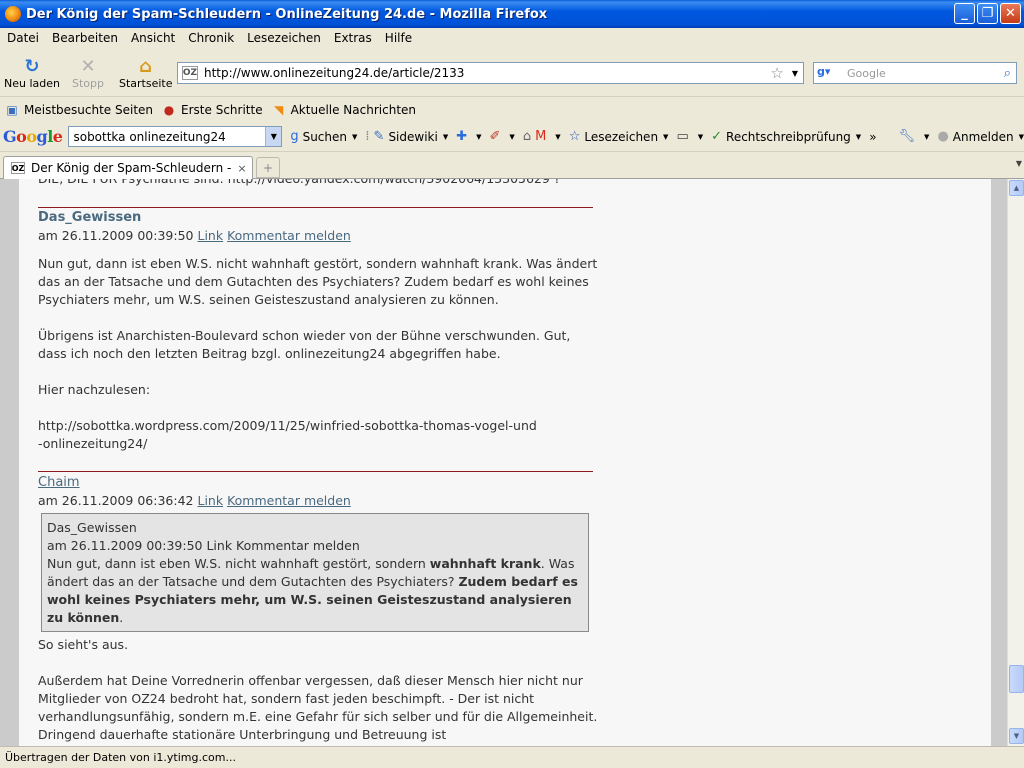  Describe the element at coordinates (987, 13) in the screenshot. I see `restore-button: ❐` at that location.